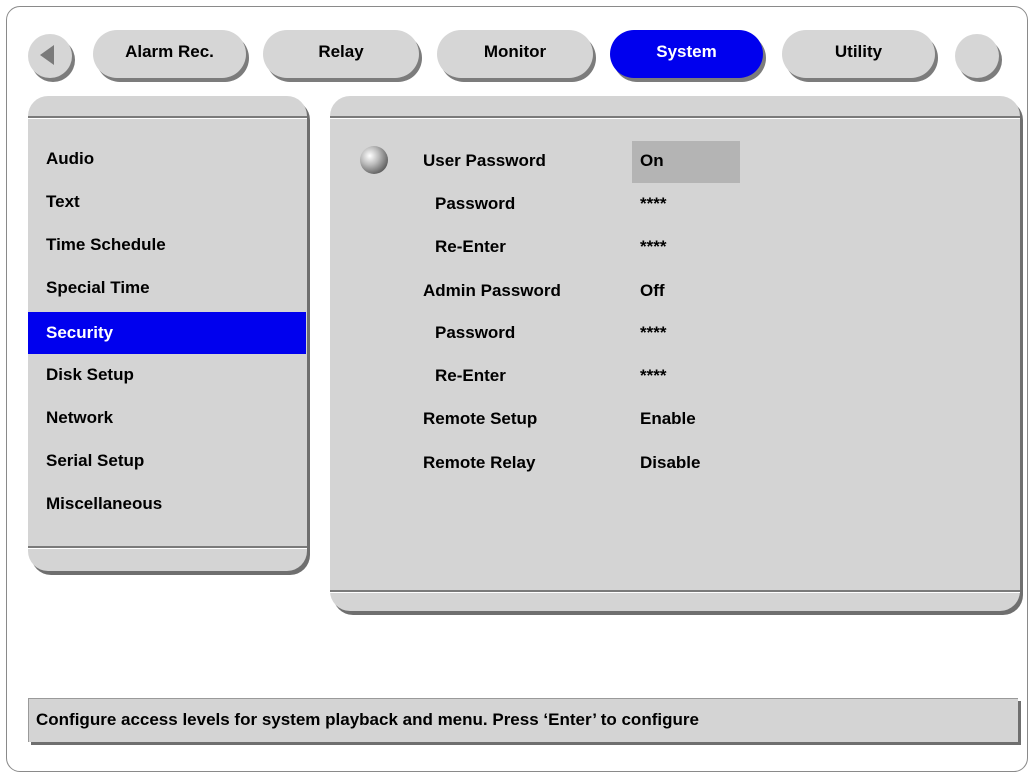 This screenshot has width=1031, height=778. Describe the element at coordinates (977, 56) in the screenshot. I see `next-page-button` at that location.